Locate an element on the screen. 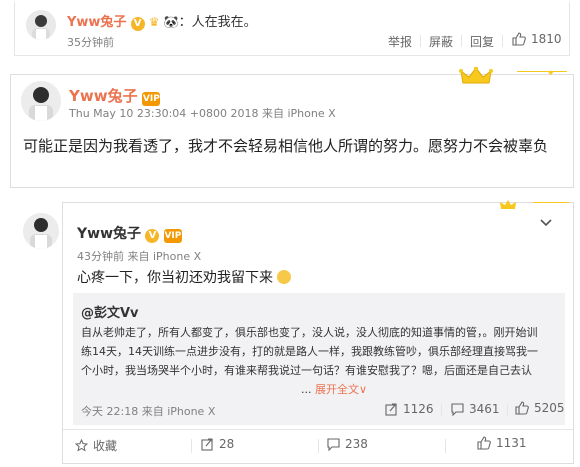  panda-emoji-icon: 🐼 is located at coordinates (171, 22).